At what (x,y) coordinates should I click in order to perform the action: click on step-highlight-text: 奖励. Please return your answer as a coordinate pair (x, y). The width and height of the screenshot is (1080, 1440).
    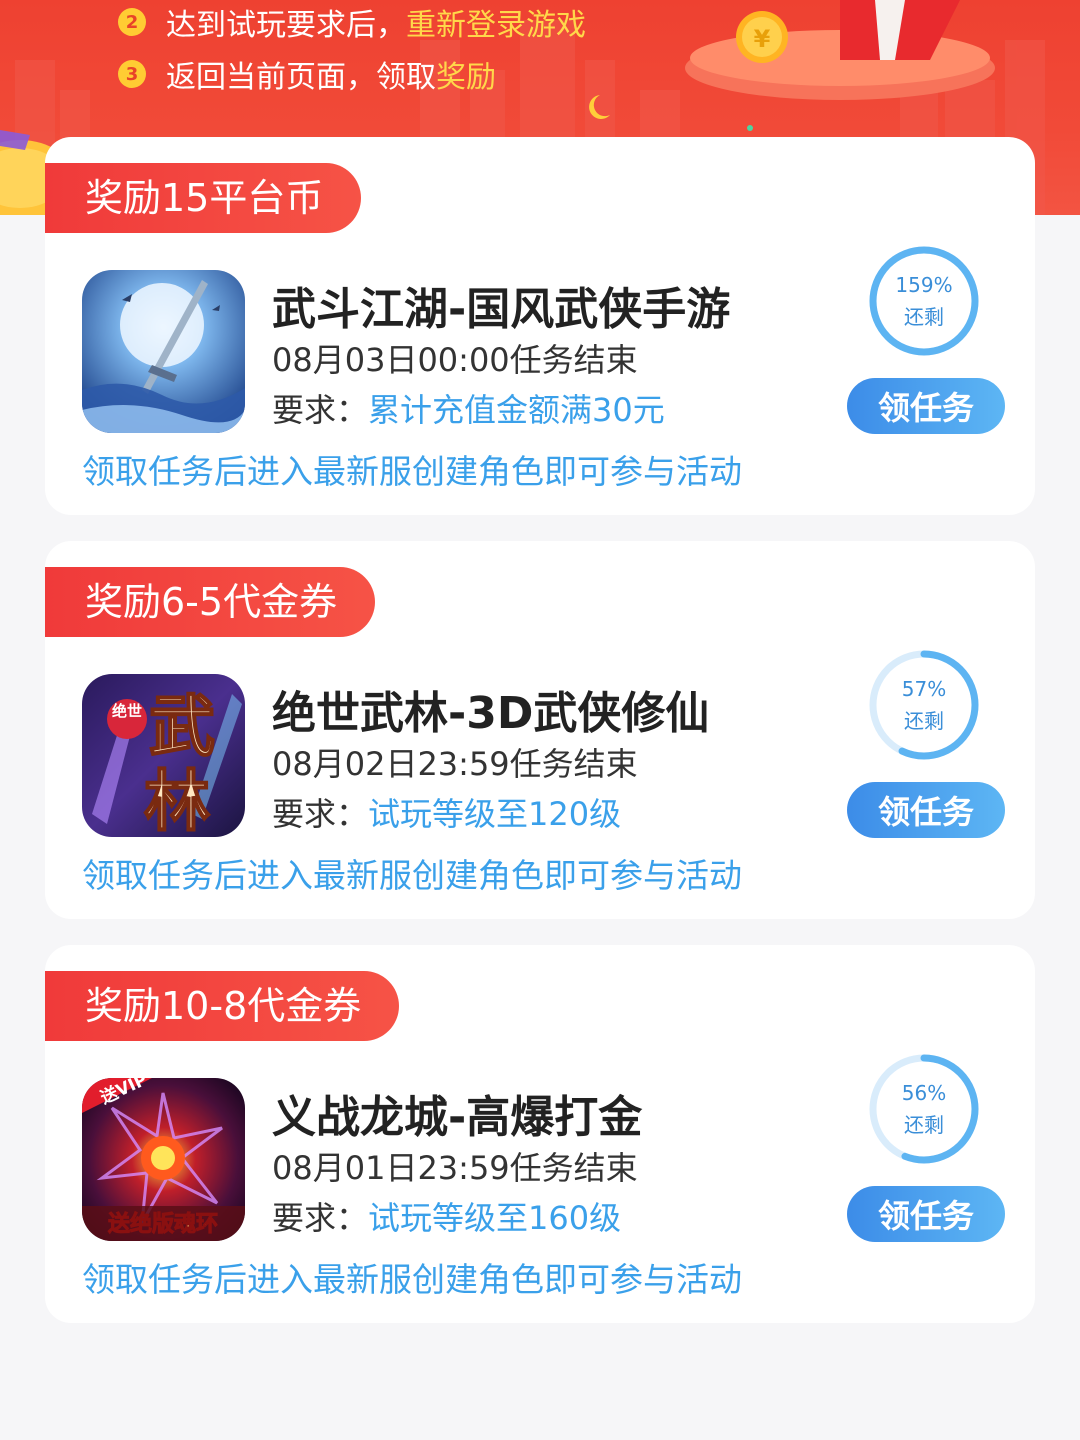
    Looking at the image, I should click on (466, 77).